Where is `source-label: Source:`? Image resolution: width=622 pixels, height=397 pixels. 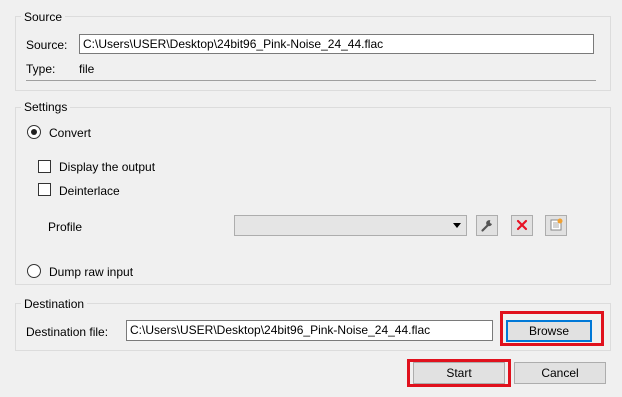 source-label: Source: is located at coordinates (47, 45).